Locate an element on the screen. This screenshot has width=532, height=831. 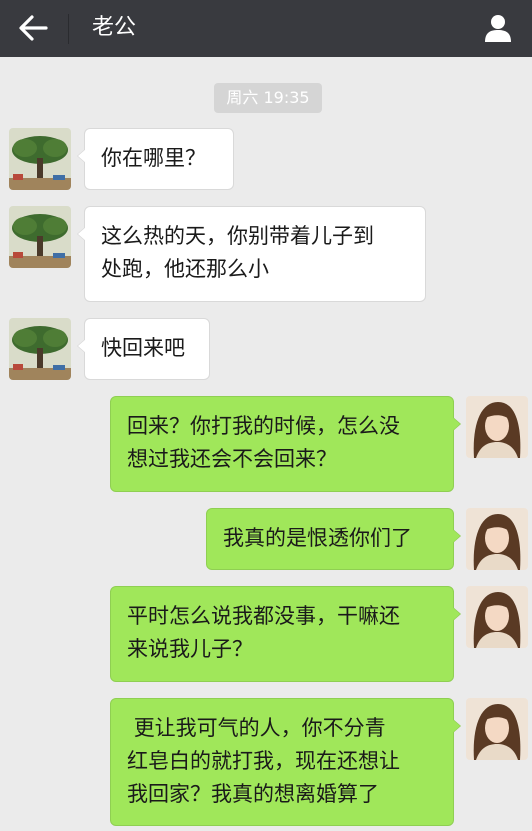
message-timestamp: 周六 19:35 is located at coordinates (268, 98).